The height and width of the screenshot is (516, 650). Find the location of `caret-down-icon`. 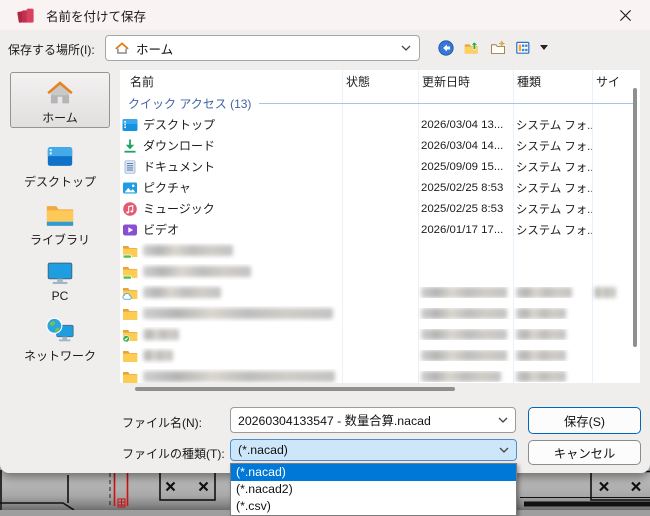

caret-down-icon is located at coordinates (544, 47).